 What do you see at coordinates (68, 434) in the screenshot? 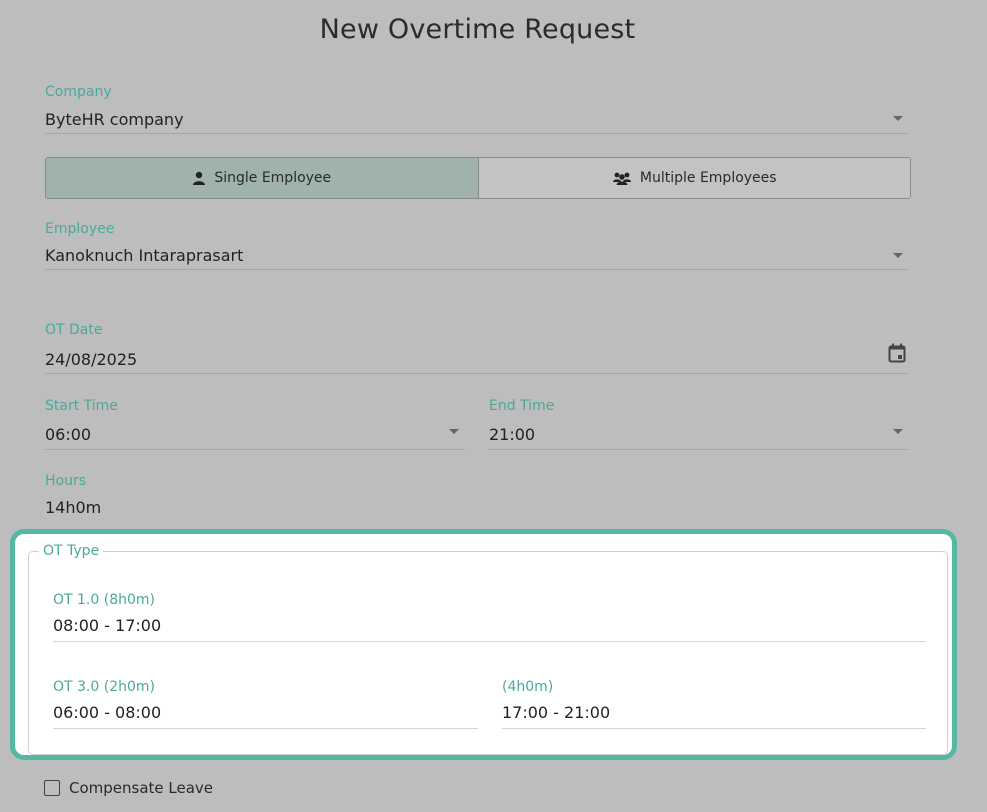
I see `start-time-value: 06:00` at bounding box center [68, 434].